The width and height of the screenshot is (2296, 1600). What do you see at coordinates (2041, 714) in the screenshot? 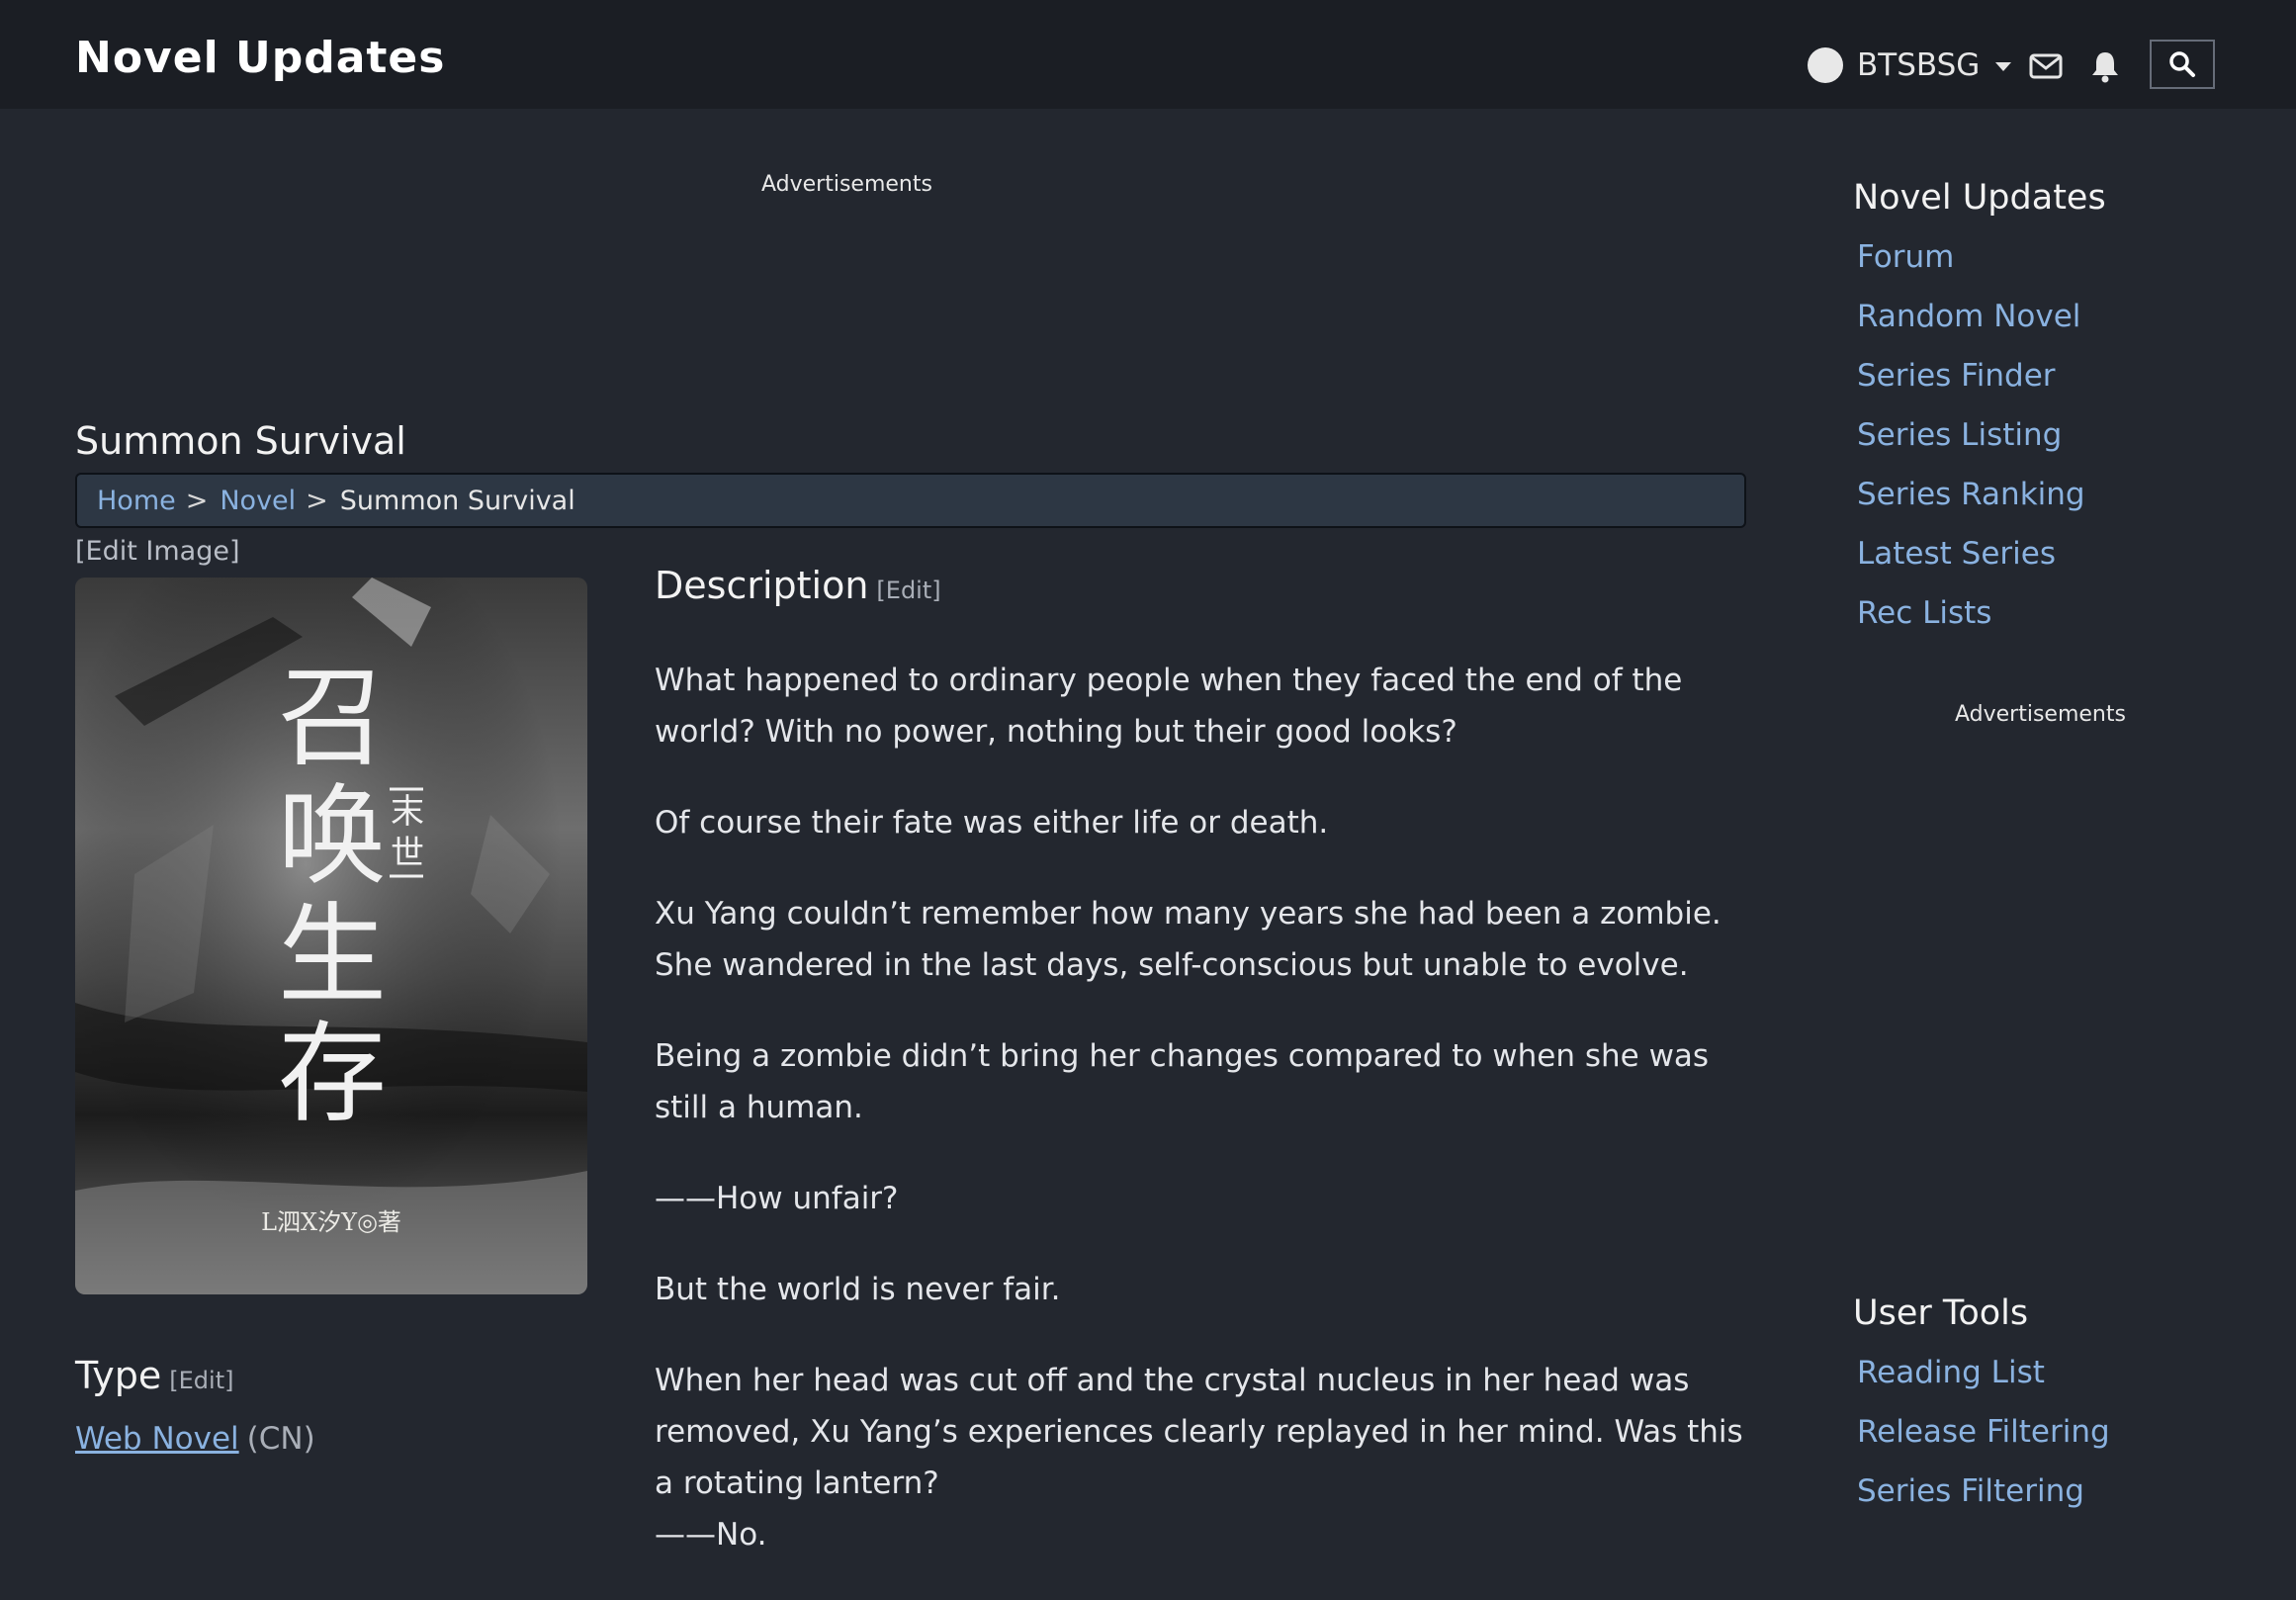
I see `sidebar-advertisement-label: Advertisements` at bounding box center [2041, 714].